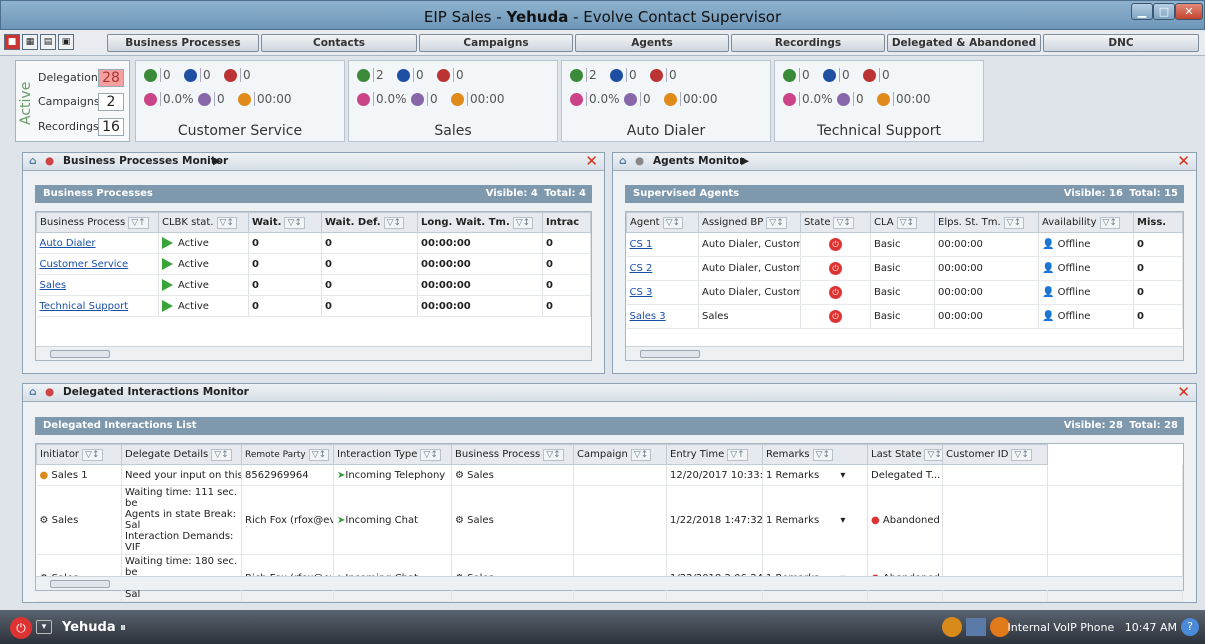 The width and height of the screenshot is (1205, 644). Describe the element at coordinates (652, 43) in the screenshot. I see `tab-agents: Agents` at that location.